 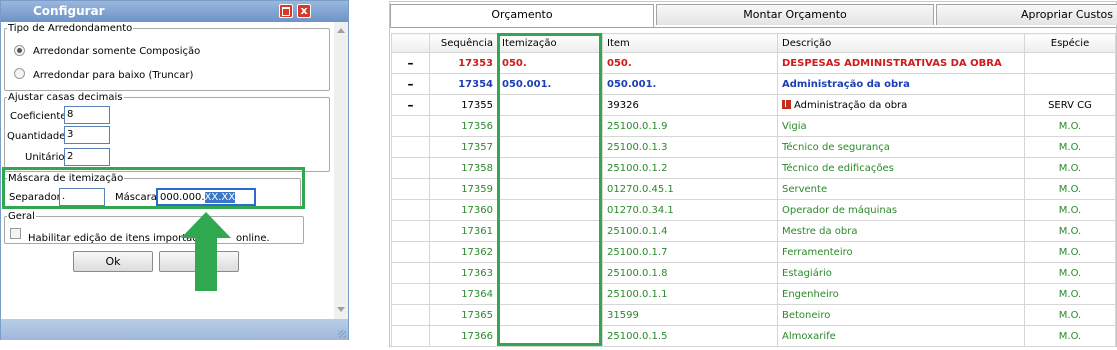 I want to click on tab-orcamento: Orçamento, so click(x=522, y=16).